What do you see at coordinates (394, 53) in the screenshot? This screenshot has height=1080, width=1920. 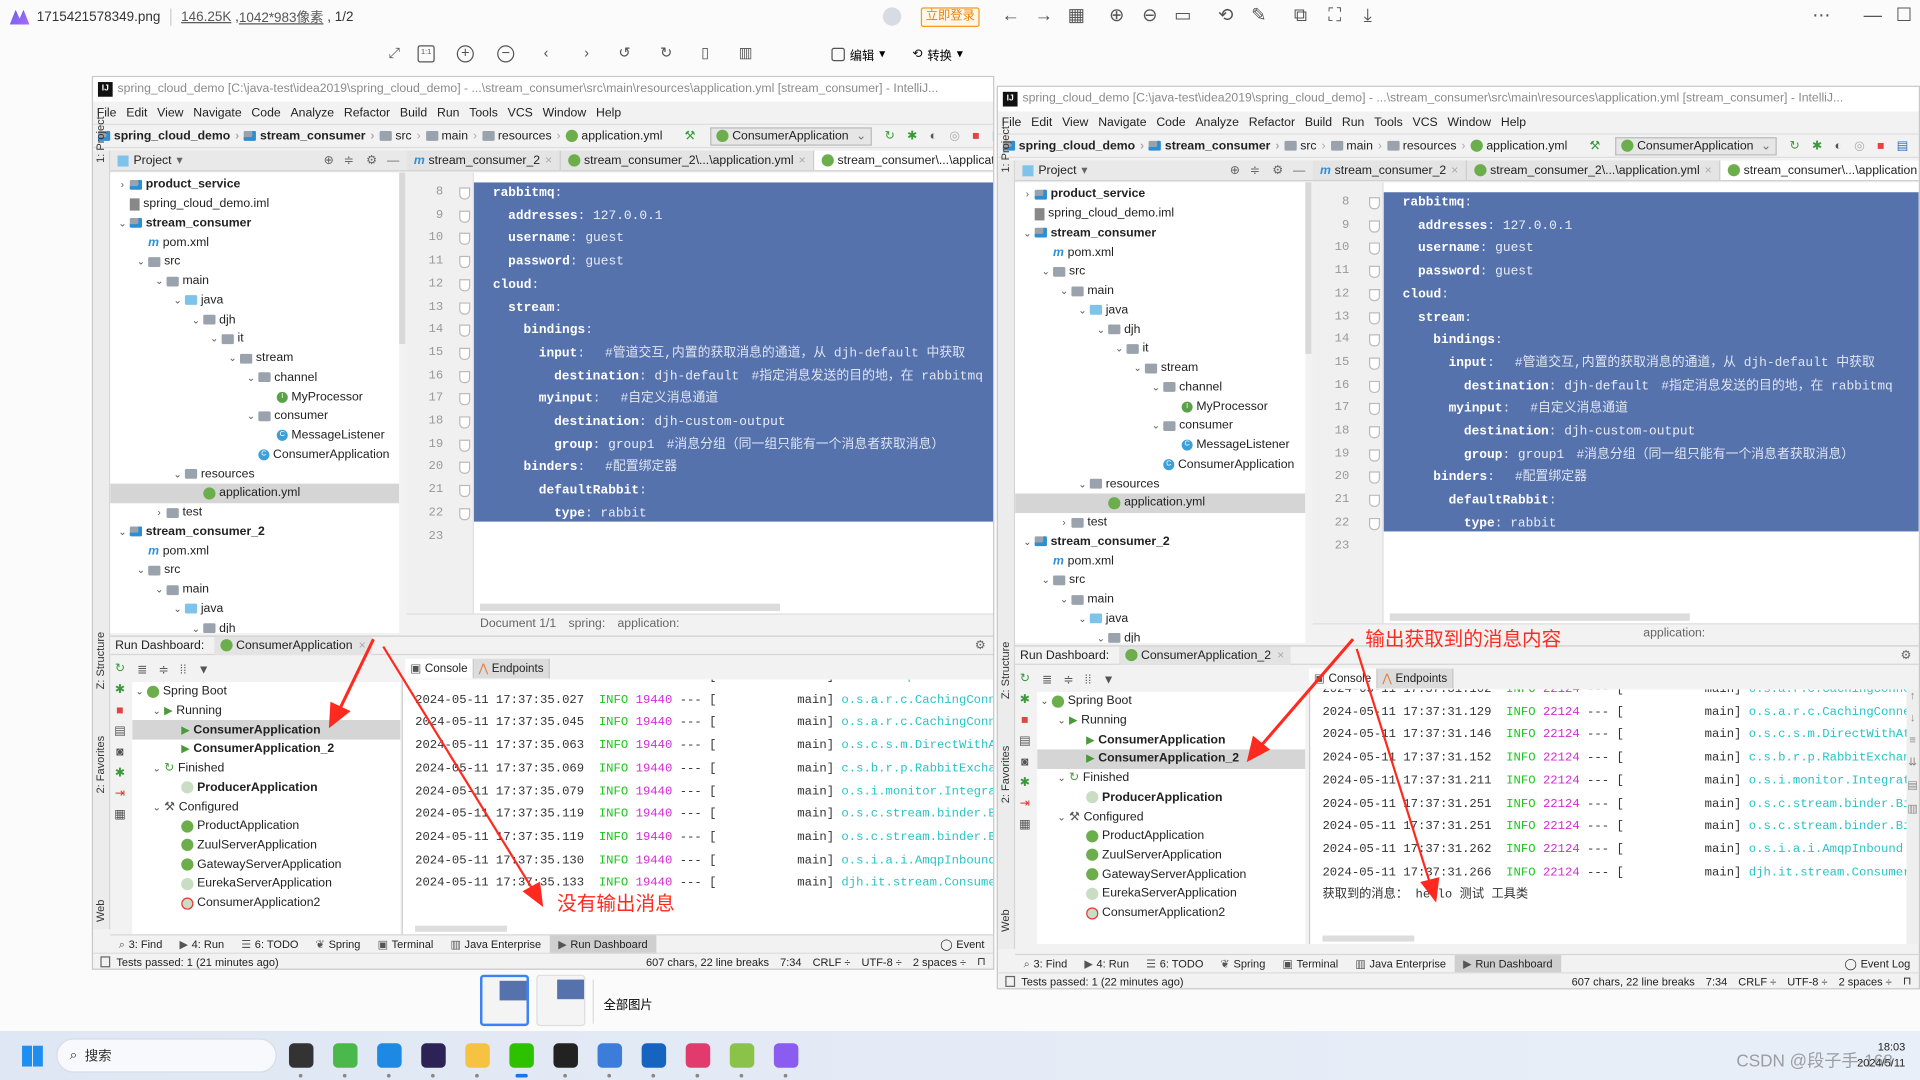 I see `fullscreen-icon: ⤢` at bounding box center [394, 53].